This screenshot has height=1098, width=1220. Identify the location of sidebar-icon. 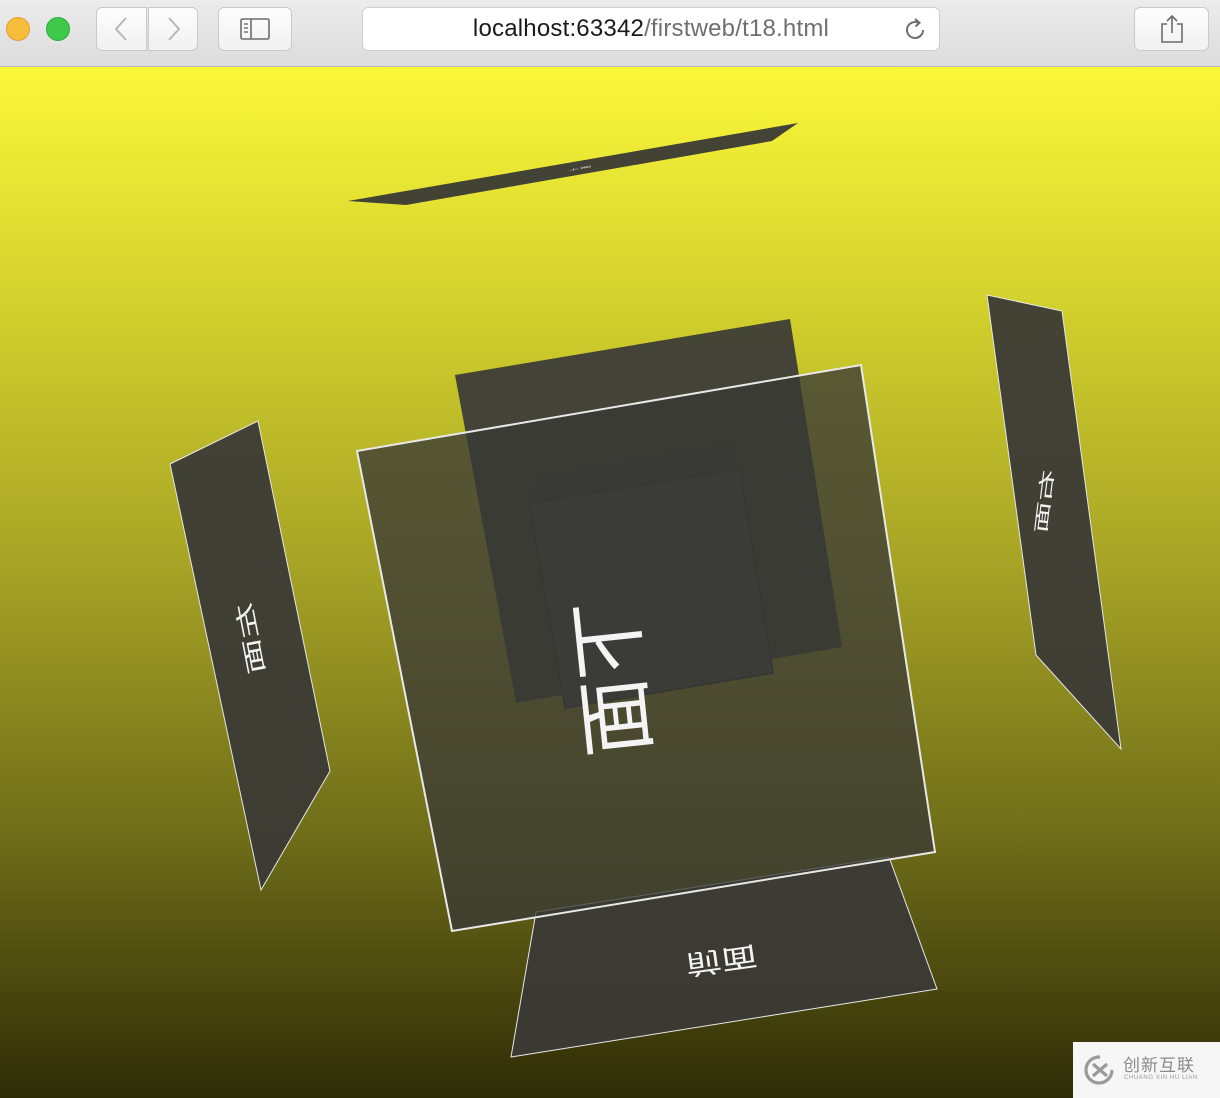
(255, 29).